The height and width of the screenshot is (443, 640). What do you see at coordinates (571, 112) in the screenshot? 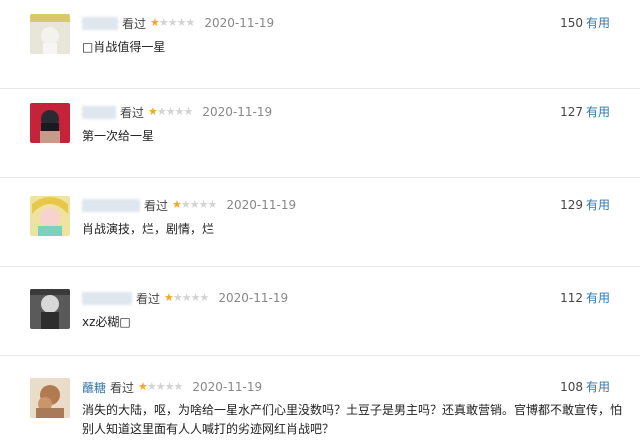
I see `vote-count: 127` at bounding box center [571, 112].